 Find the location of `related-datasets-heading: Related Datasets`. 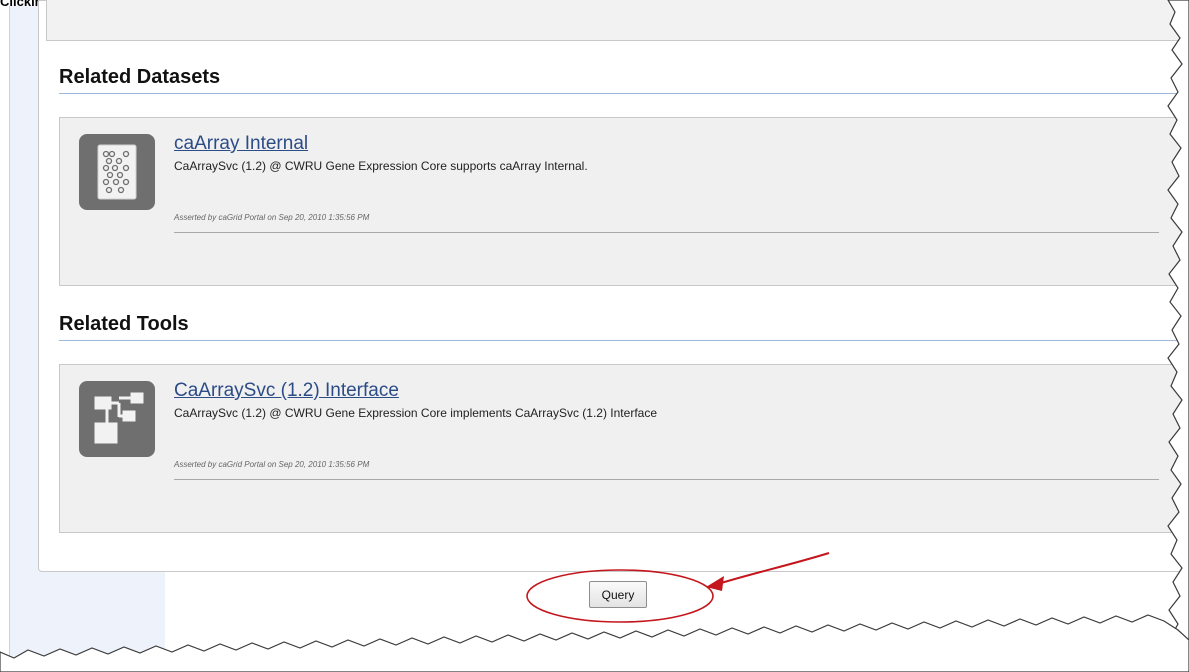

related-datasets-heading: Related Datasets is located at coordinates (624, 80).